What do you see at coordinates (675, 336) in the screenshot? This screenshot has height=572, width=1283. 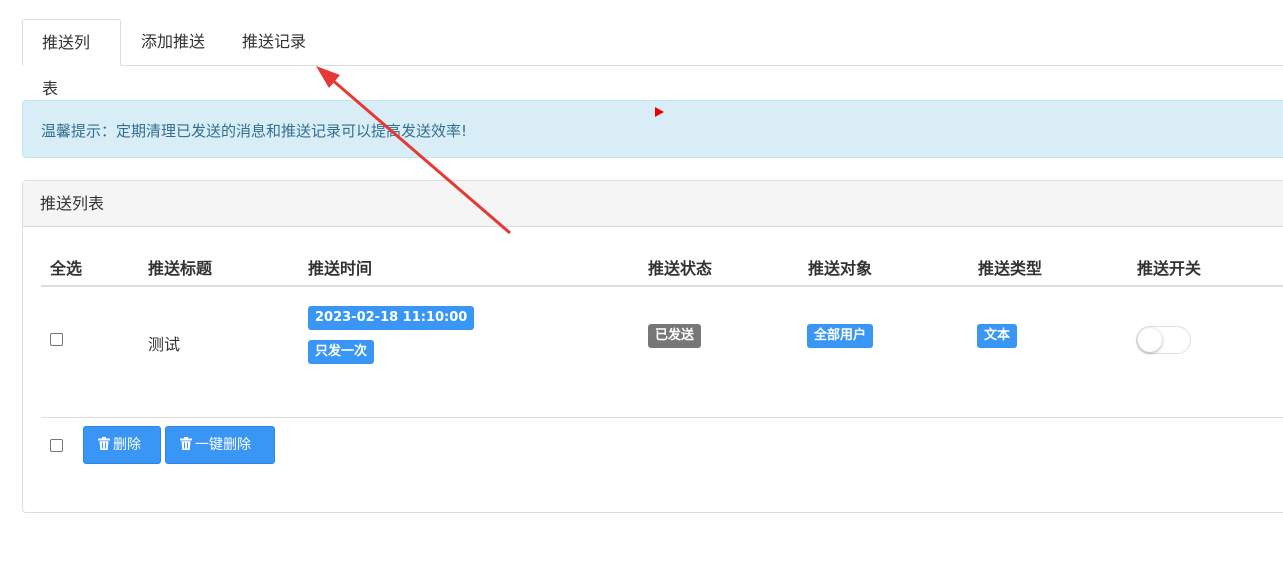 I see `row-status-badge: 已发送` at bounding box center [675, 336].